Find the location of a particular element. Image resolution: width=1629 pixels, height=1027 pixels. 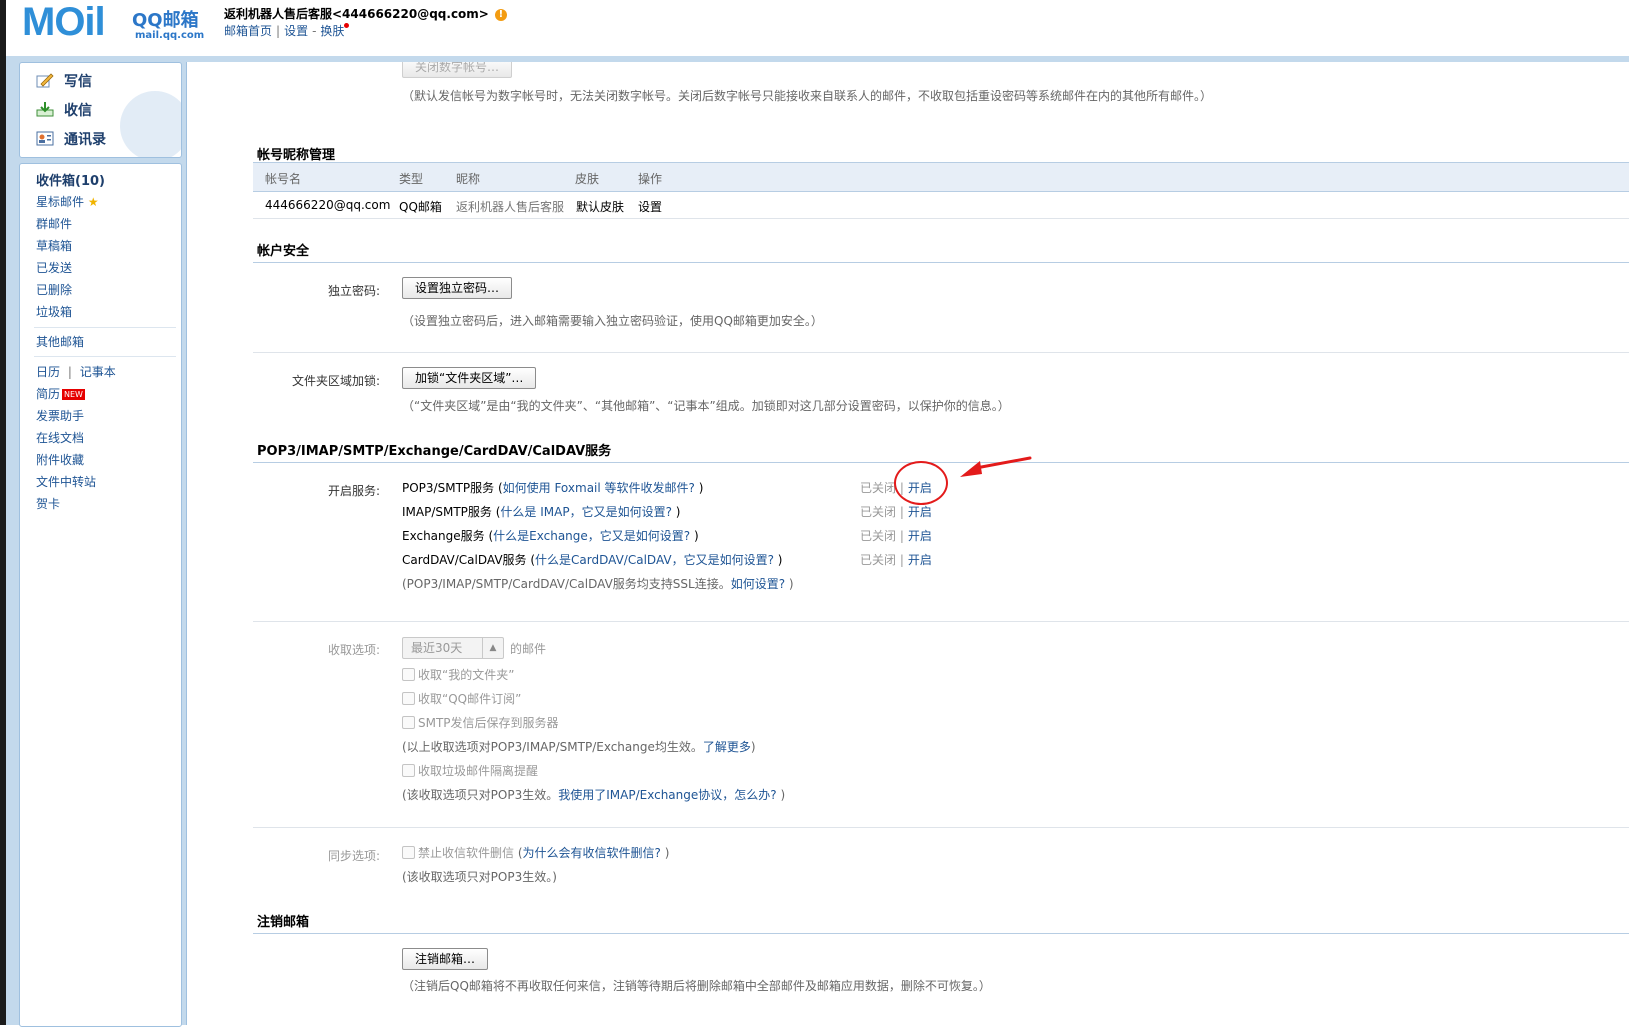

col-header-account: 帐号名 is located at coordinates (283, 179).